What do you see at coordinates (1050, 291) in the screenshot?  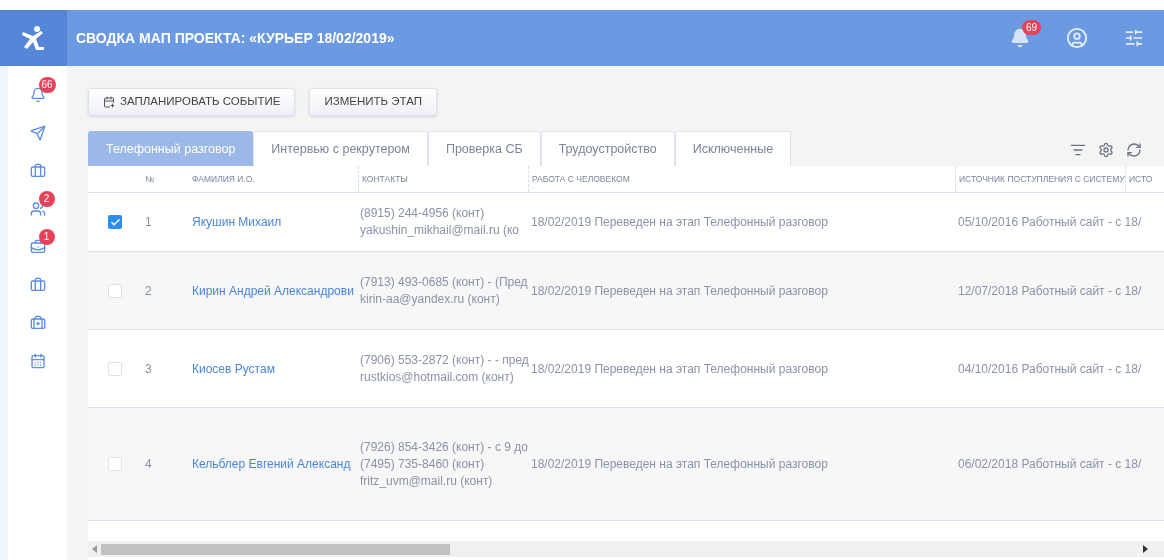 I see `table-cell-text: 12/07/2018 Работный сайт - с 18/` at bounding box center [1050, 291].